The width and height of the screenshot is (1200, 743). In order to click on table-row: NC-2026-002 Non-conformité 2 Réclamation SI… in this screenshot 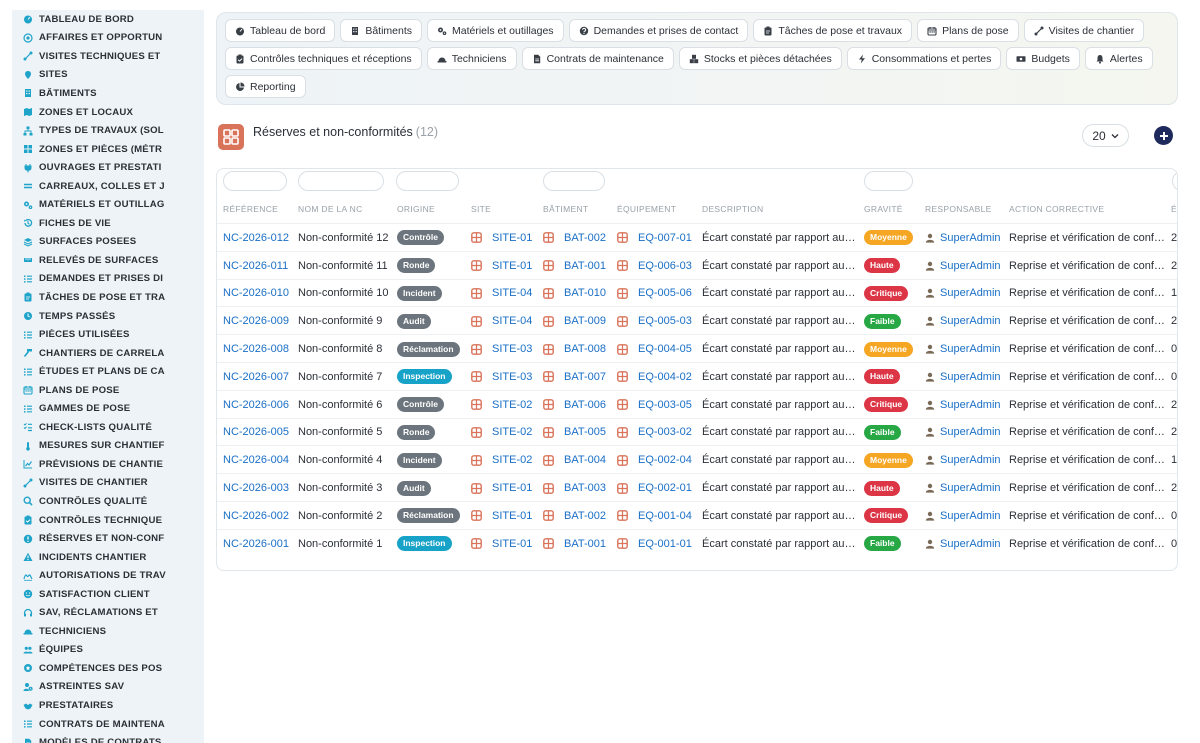, I will do `click(697, 514)`.